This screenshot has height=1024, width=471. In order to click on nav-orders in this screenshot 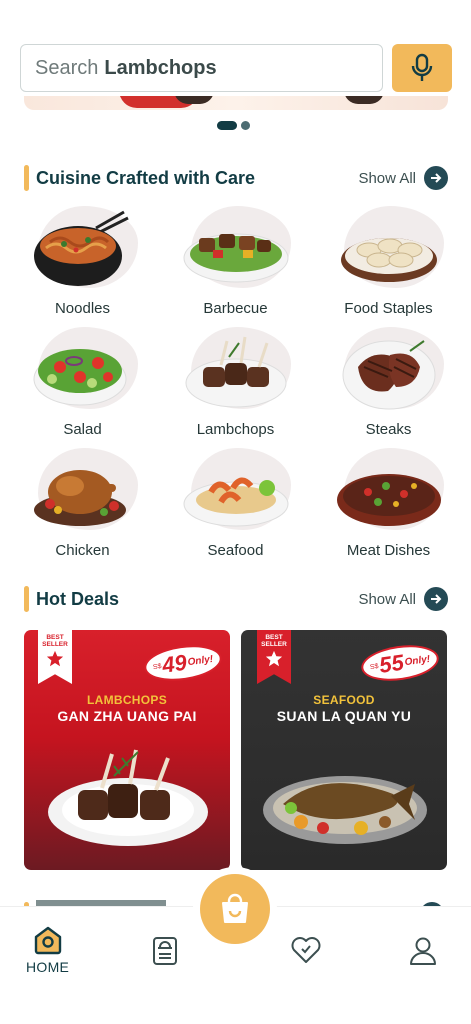, I will do `click(165, 951)`.